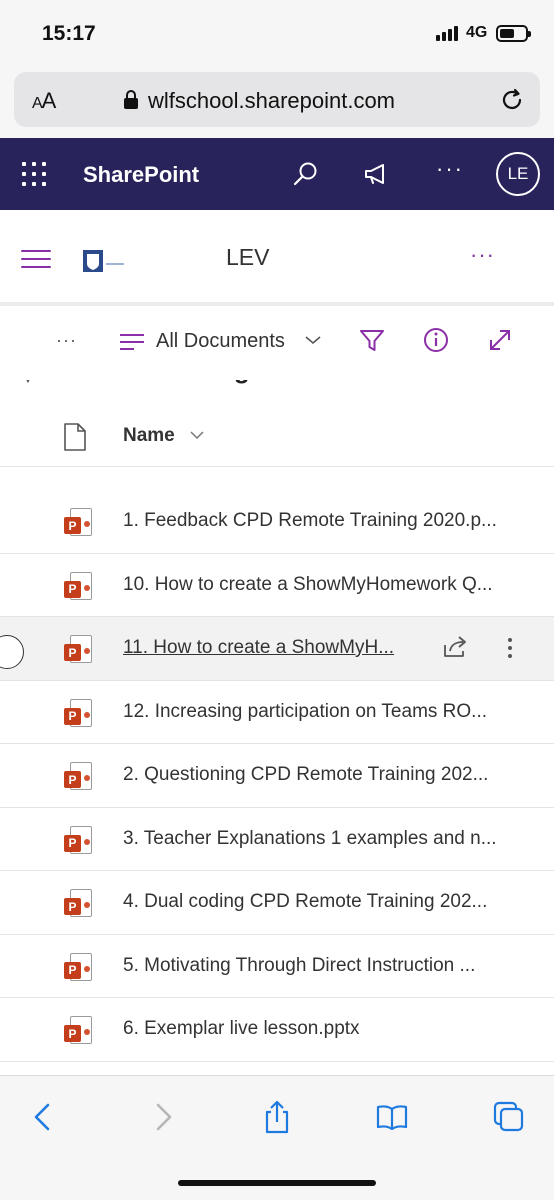 The image size is (554, 1200). What do you see at coordinates (36, 259) in the screenshot?
I see `hamburger-menu-icon` at bounding box center [36, 259].